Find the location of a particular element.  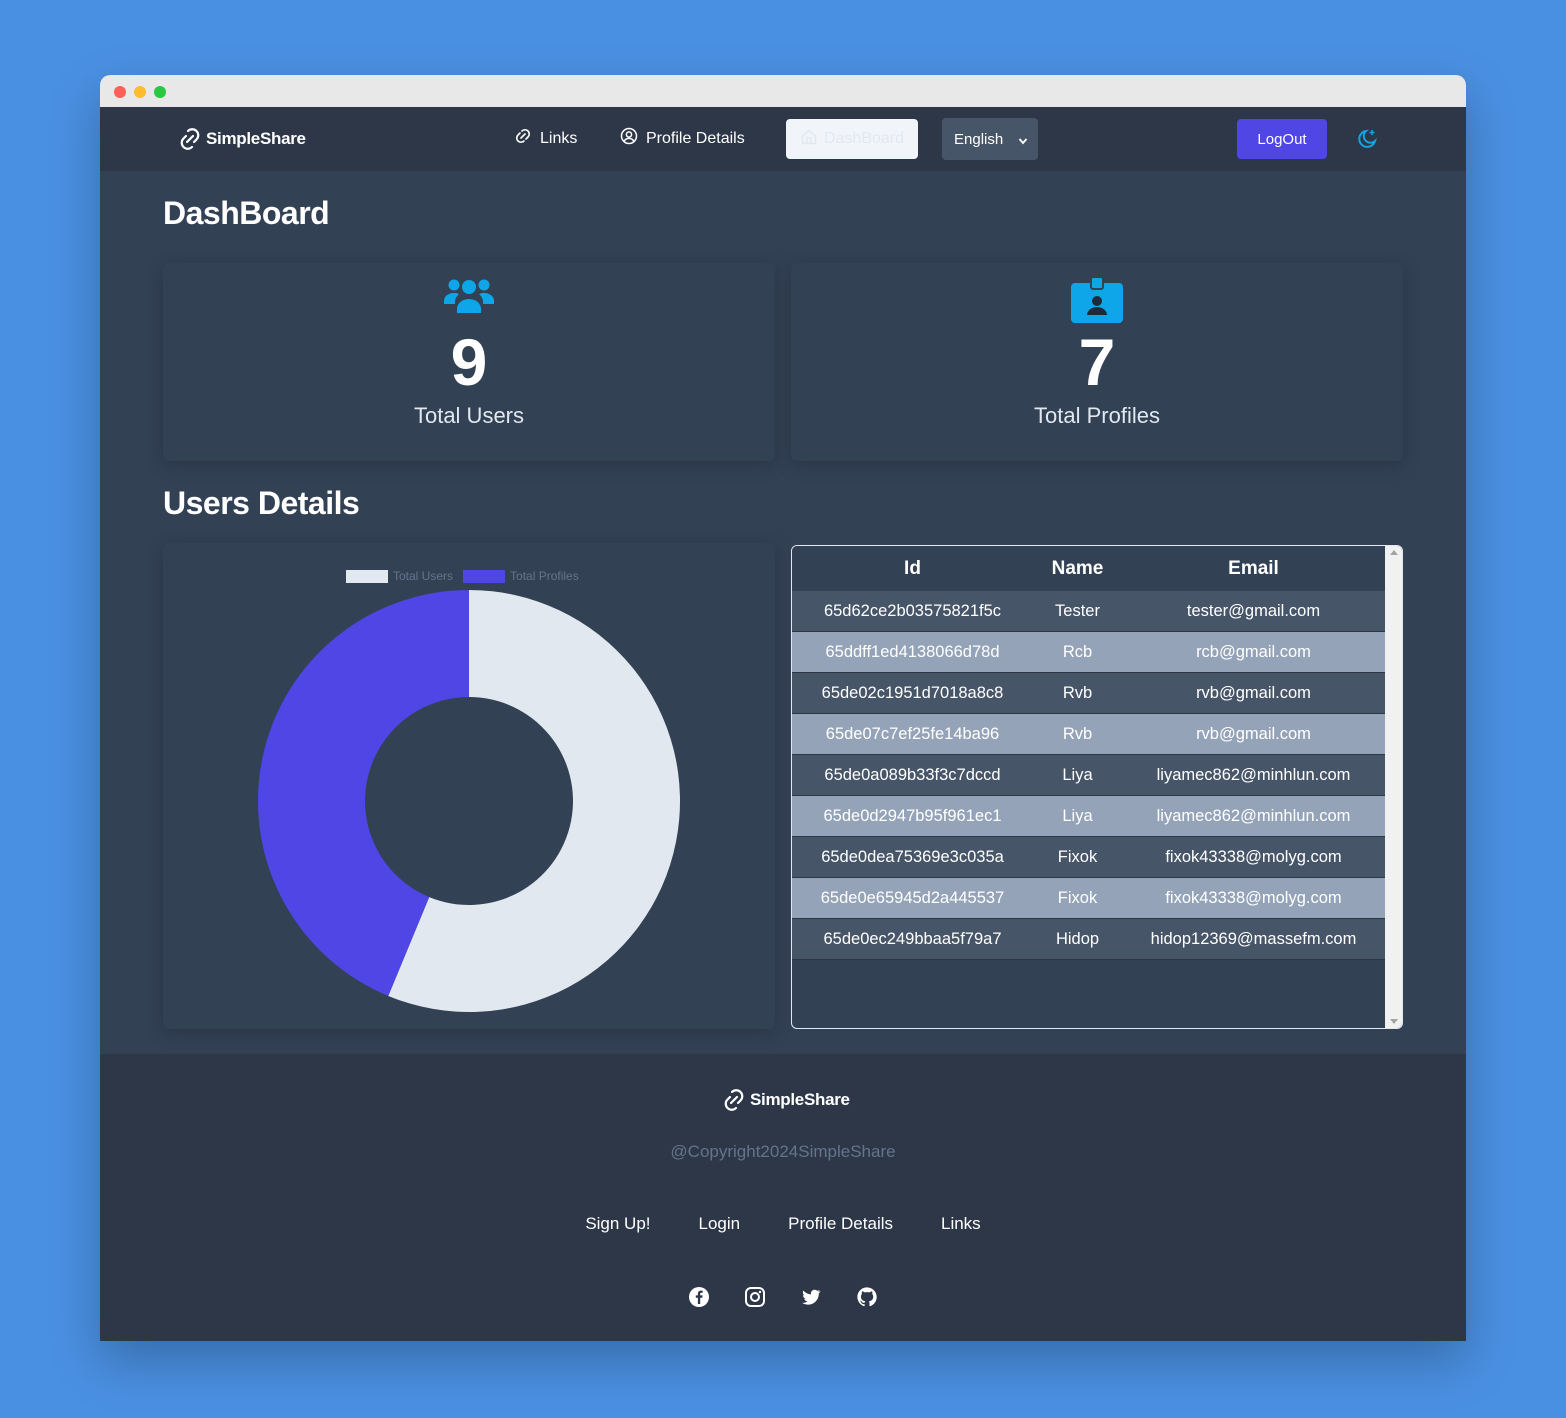

user-circle-icon is located at coordinates (629, 138).